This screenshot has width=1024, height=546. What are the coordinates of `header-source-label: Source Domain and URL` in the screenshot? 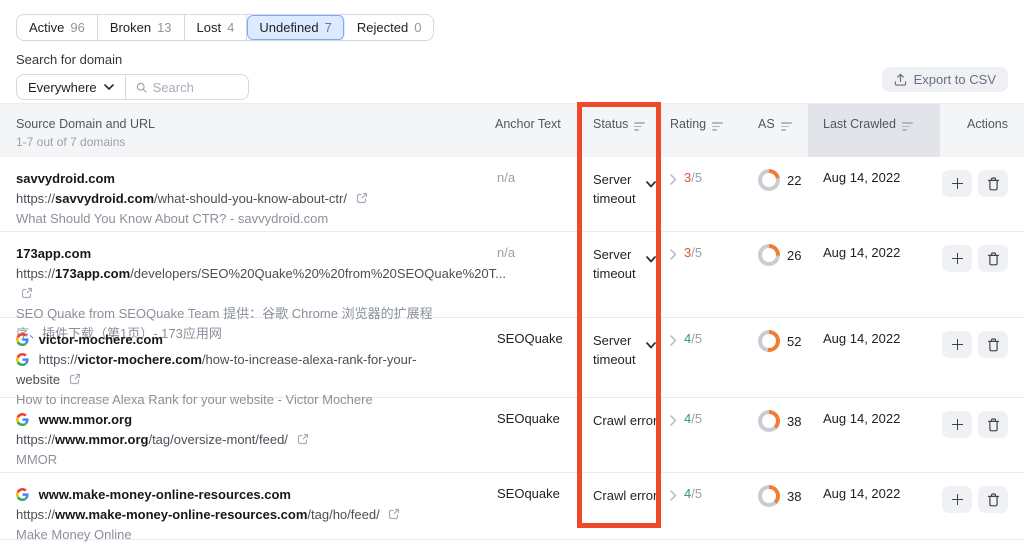 It's located at (85, 124).